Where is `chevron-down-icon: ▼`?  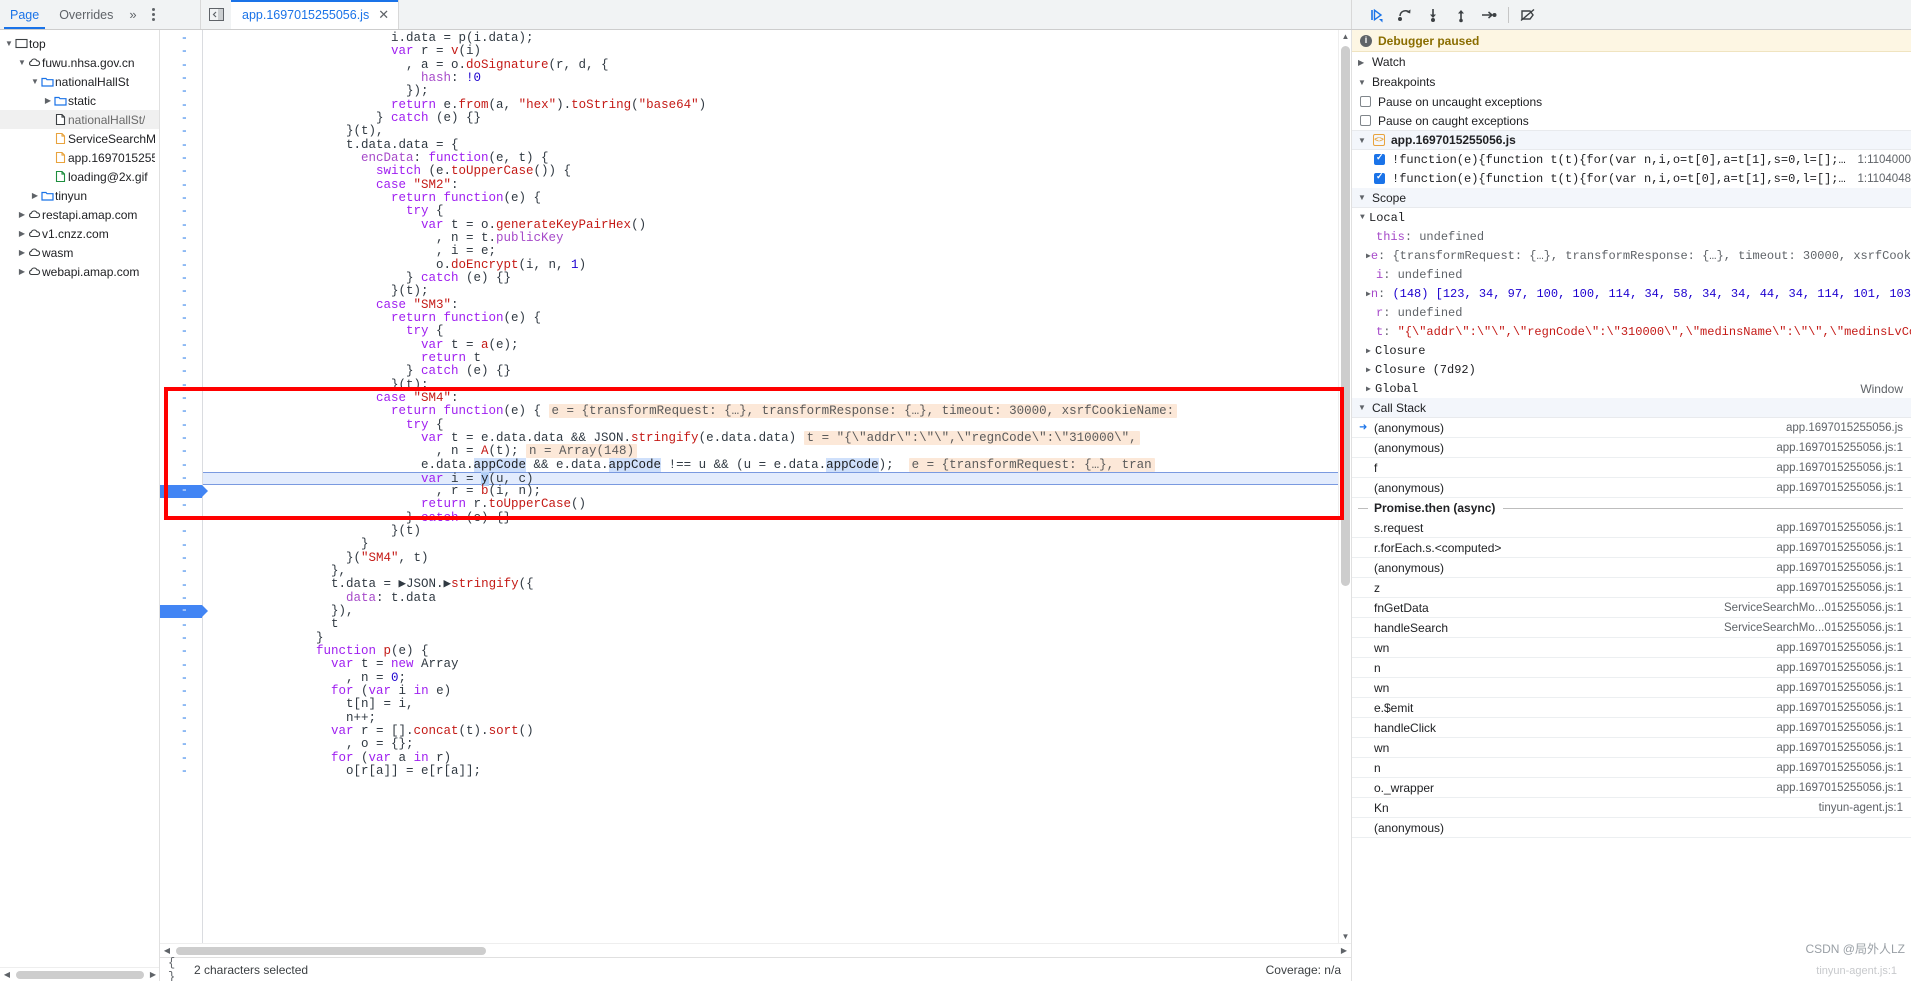 chevron-down-icon: ▼ is located at coordinates (22, 62).